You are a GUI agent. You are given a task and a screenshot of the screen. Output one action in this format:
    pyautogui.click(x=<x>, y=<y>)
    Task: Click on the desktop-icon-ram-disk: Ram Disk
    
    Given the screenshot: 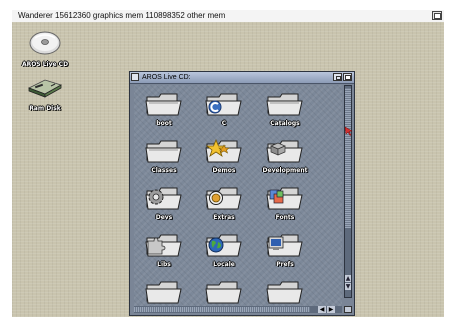 What is the action you would take?
    pyautogui.click(x=45, y=92)
    